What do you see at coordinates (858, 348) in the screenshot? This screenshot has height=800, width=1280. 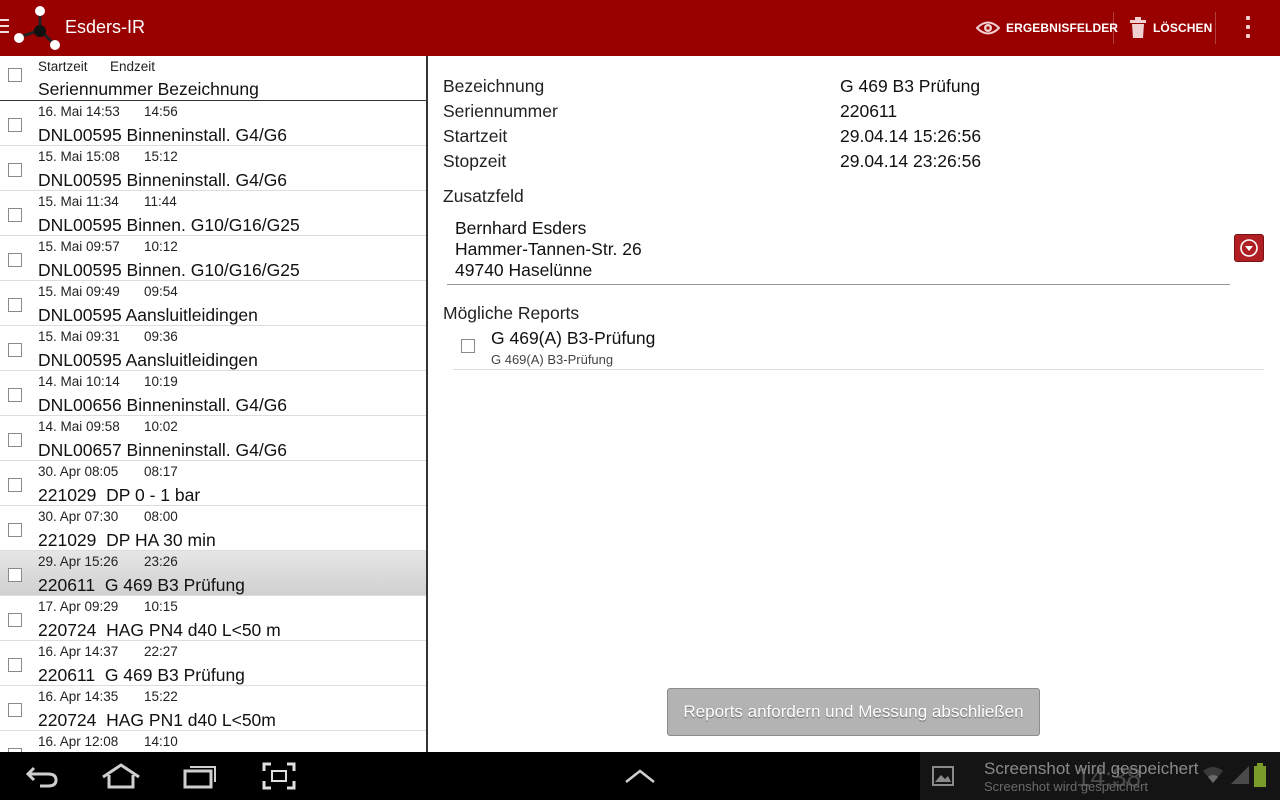 I see `report-item: G 469(A) B3-Prüfung G 469(A) B3-Prüfung` at bounding box center [858, 348].